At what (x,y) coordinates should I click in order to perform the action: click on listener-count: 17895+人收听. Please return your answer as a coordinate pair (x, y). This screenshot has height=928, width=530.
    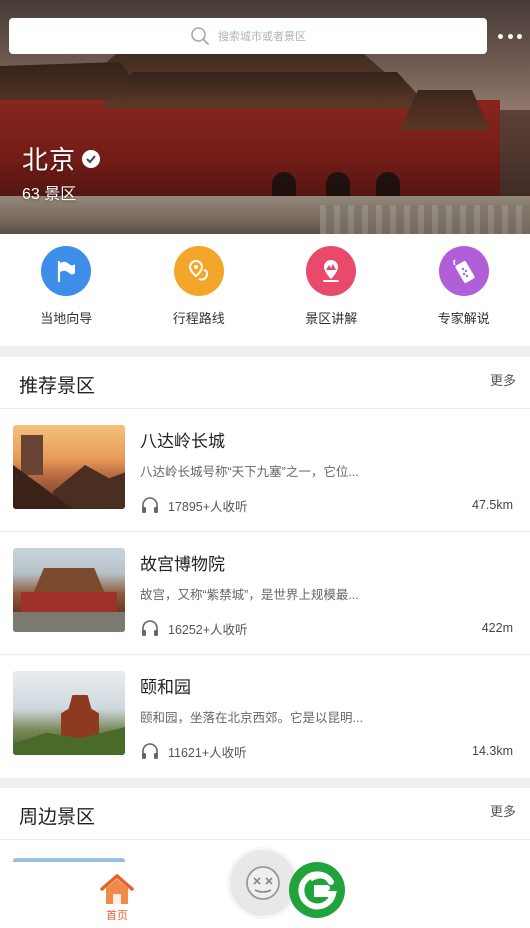
    Looking at the image, I should click on (208, 506).